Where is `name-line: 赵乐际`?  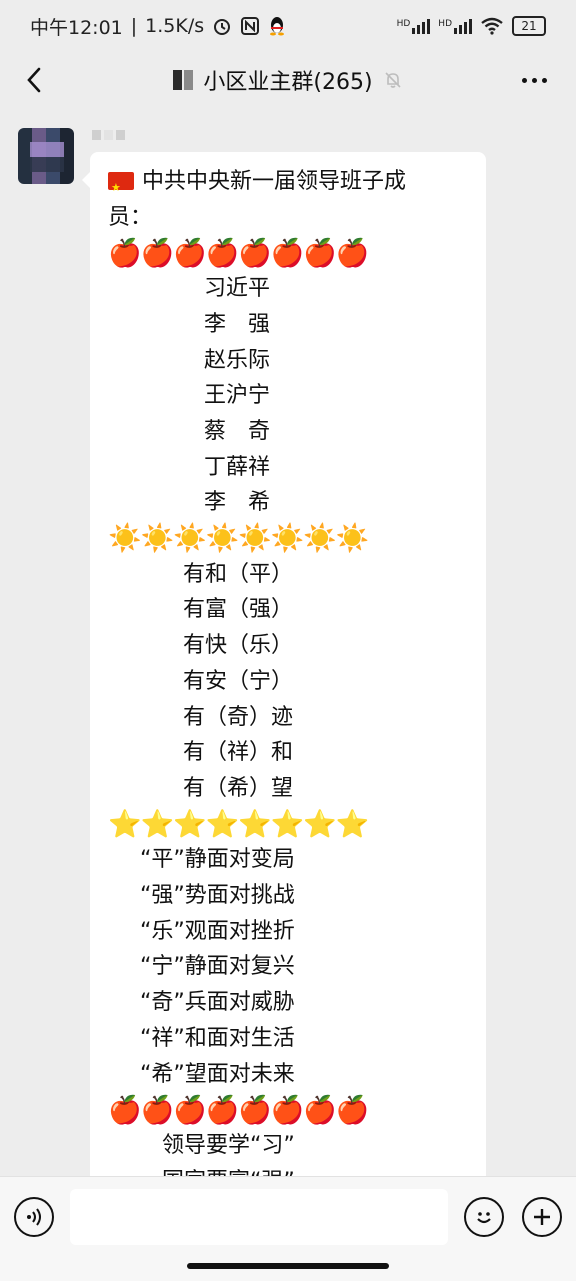
name-line: 赵乐际 is located at coordinates (237, 360).